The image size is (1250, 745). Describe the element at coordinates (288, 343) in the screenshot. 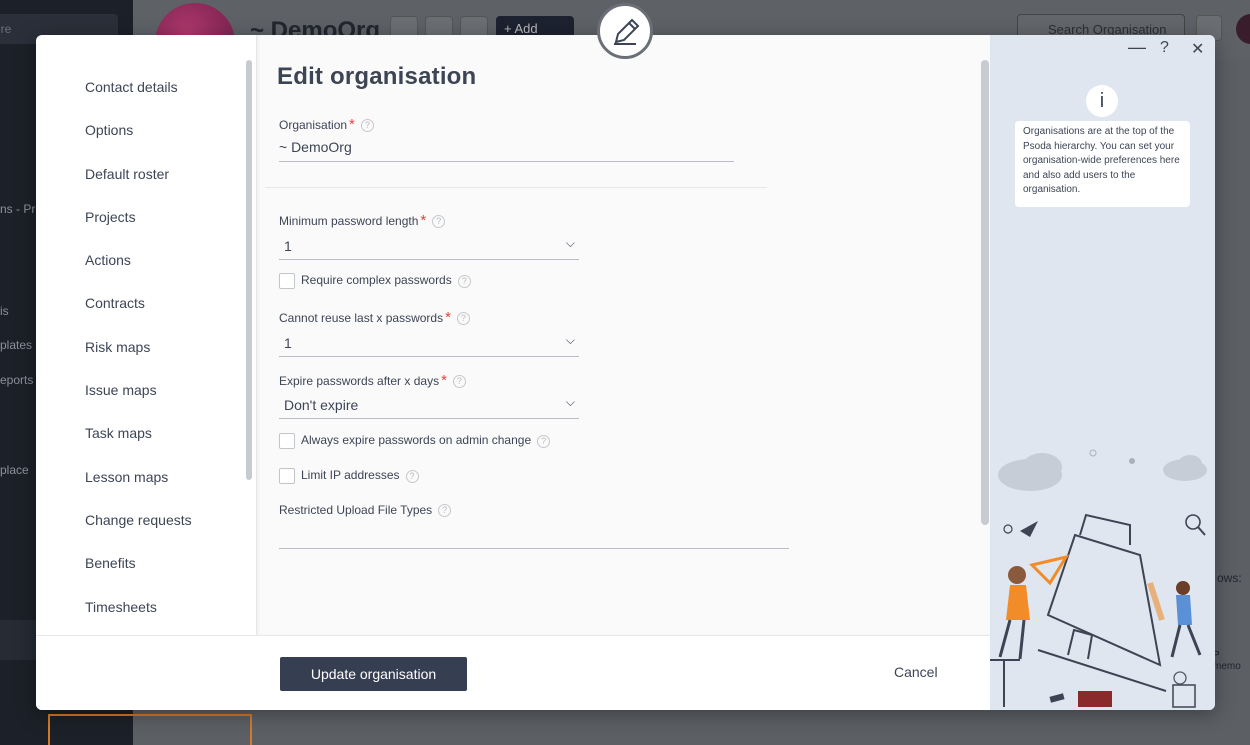

I see `reuse-value: 1` at that location.